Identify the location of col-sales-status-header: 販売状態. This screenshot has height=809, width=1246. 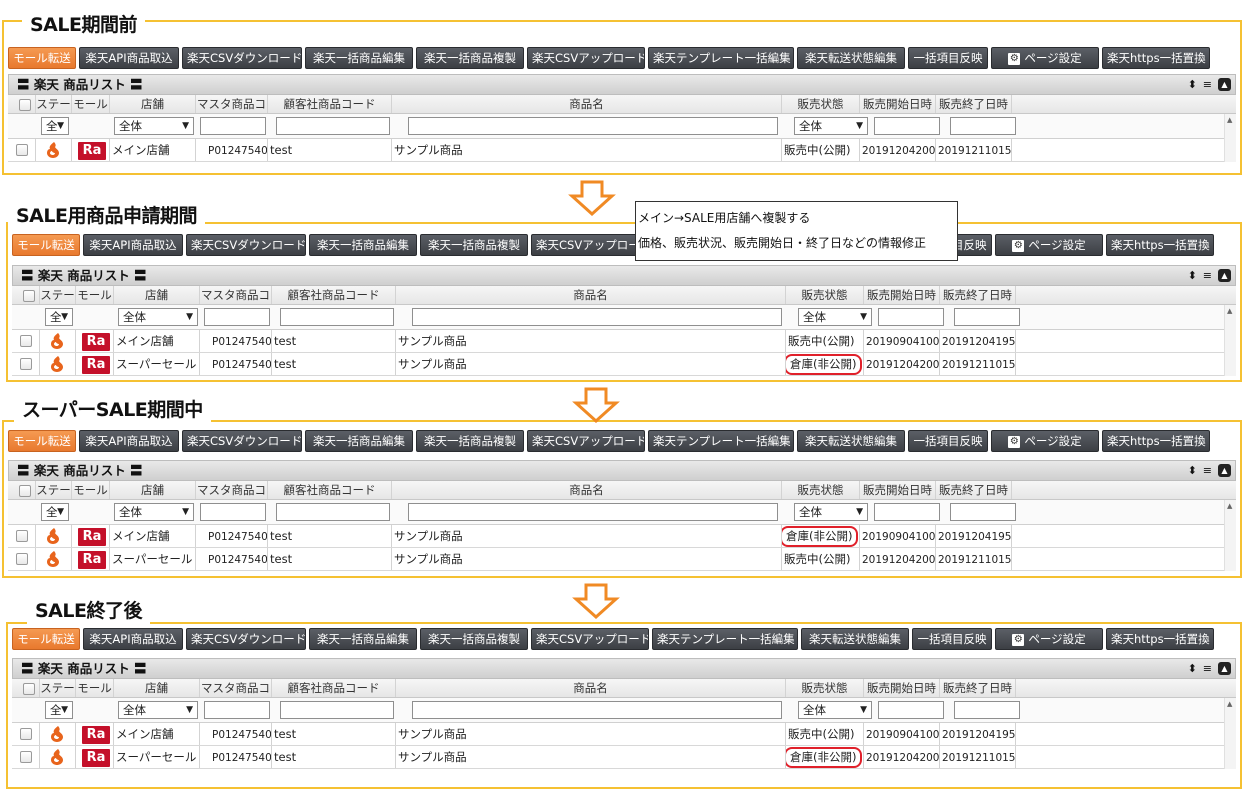
(825, 688).